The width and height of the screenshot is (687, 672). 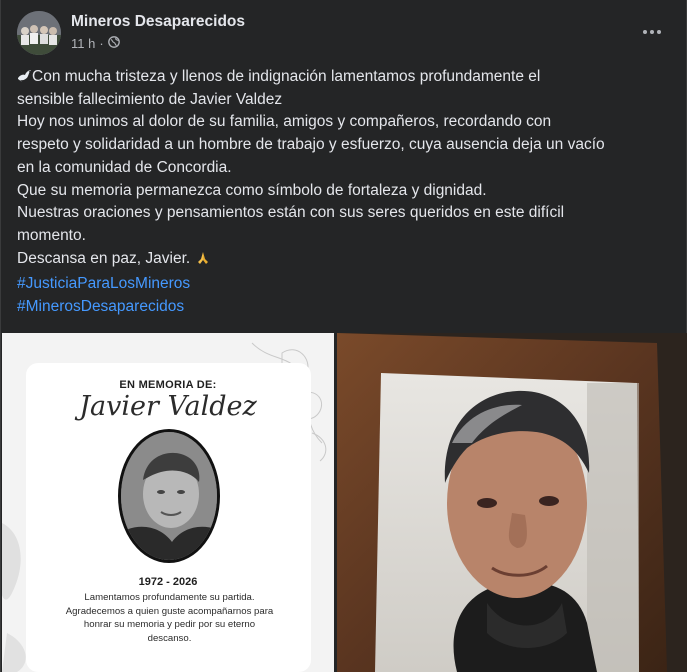 I want to click on memorial-heading: EN MEMORIA DE:, so click(x=168, y=385).